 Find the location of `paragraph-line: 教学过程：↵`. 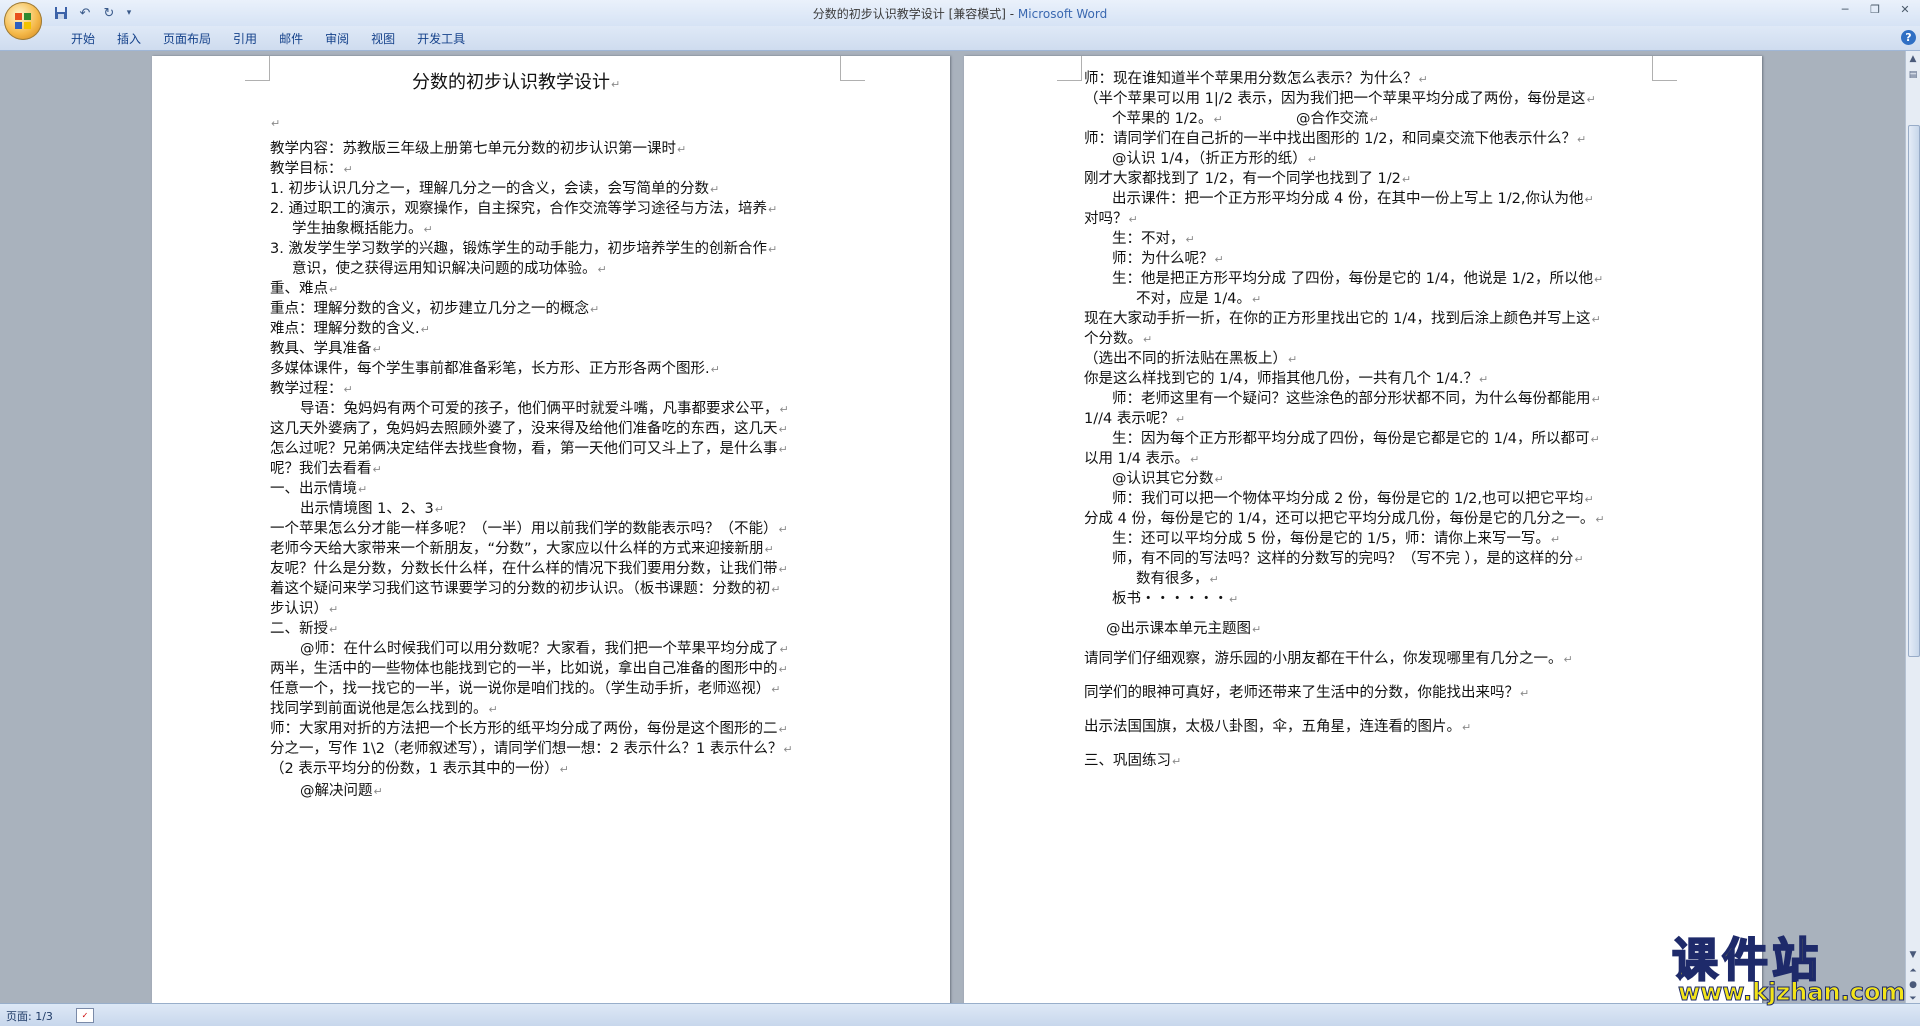

paragraph-line: 教学过程：↵ is located at coordinates (311, 389).